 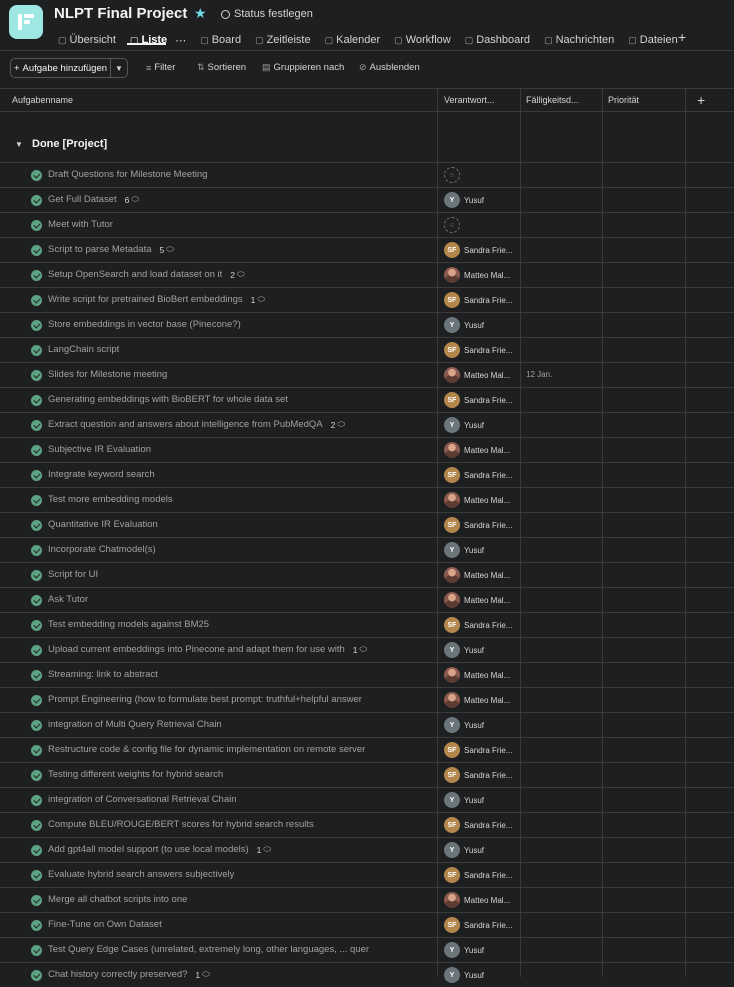 What do you see at coordinates (221, 67) in the screenshot?
I see `sort-button: ⇅ Sortieren` at bounding box center [221, 67].